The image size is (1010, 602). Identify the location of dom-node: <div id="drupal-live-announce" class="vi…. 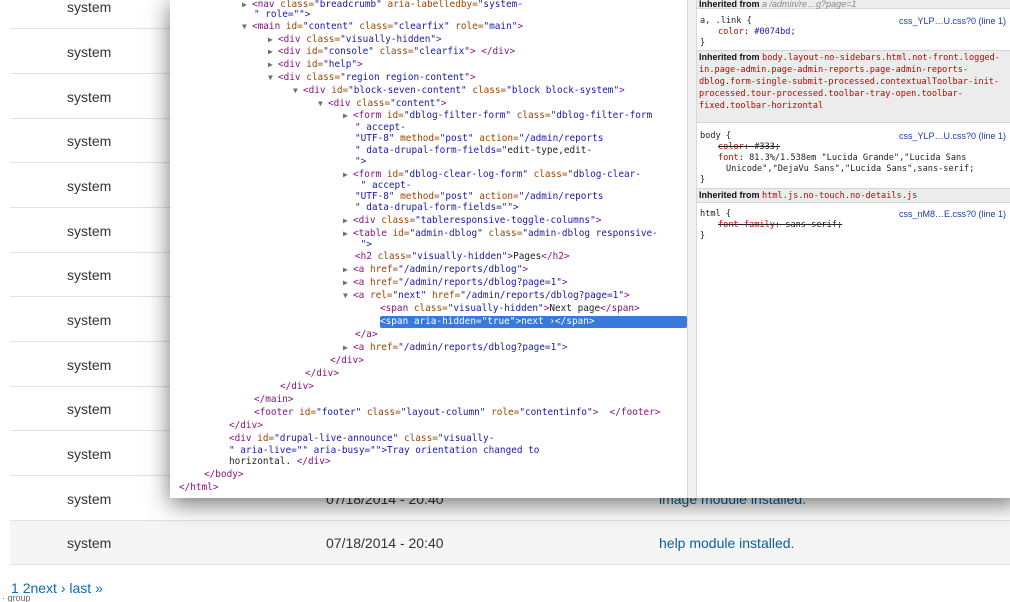
(361, 439).